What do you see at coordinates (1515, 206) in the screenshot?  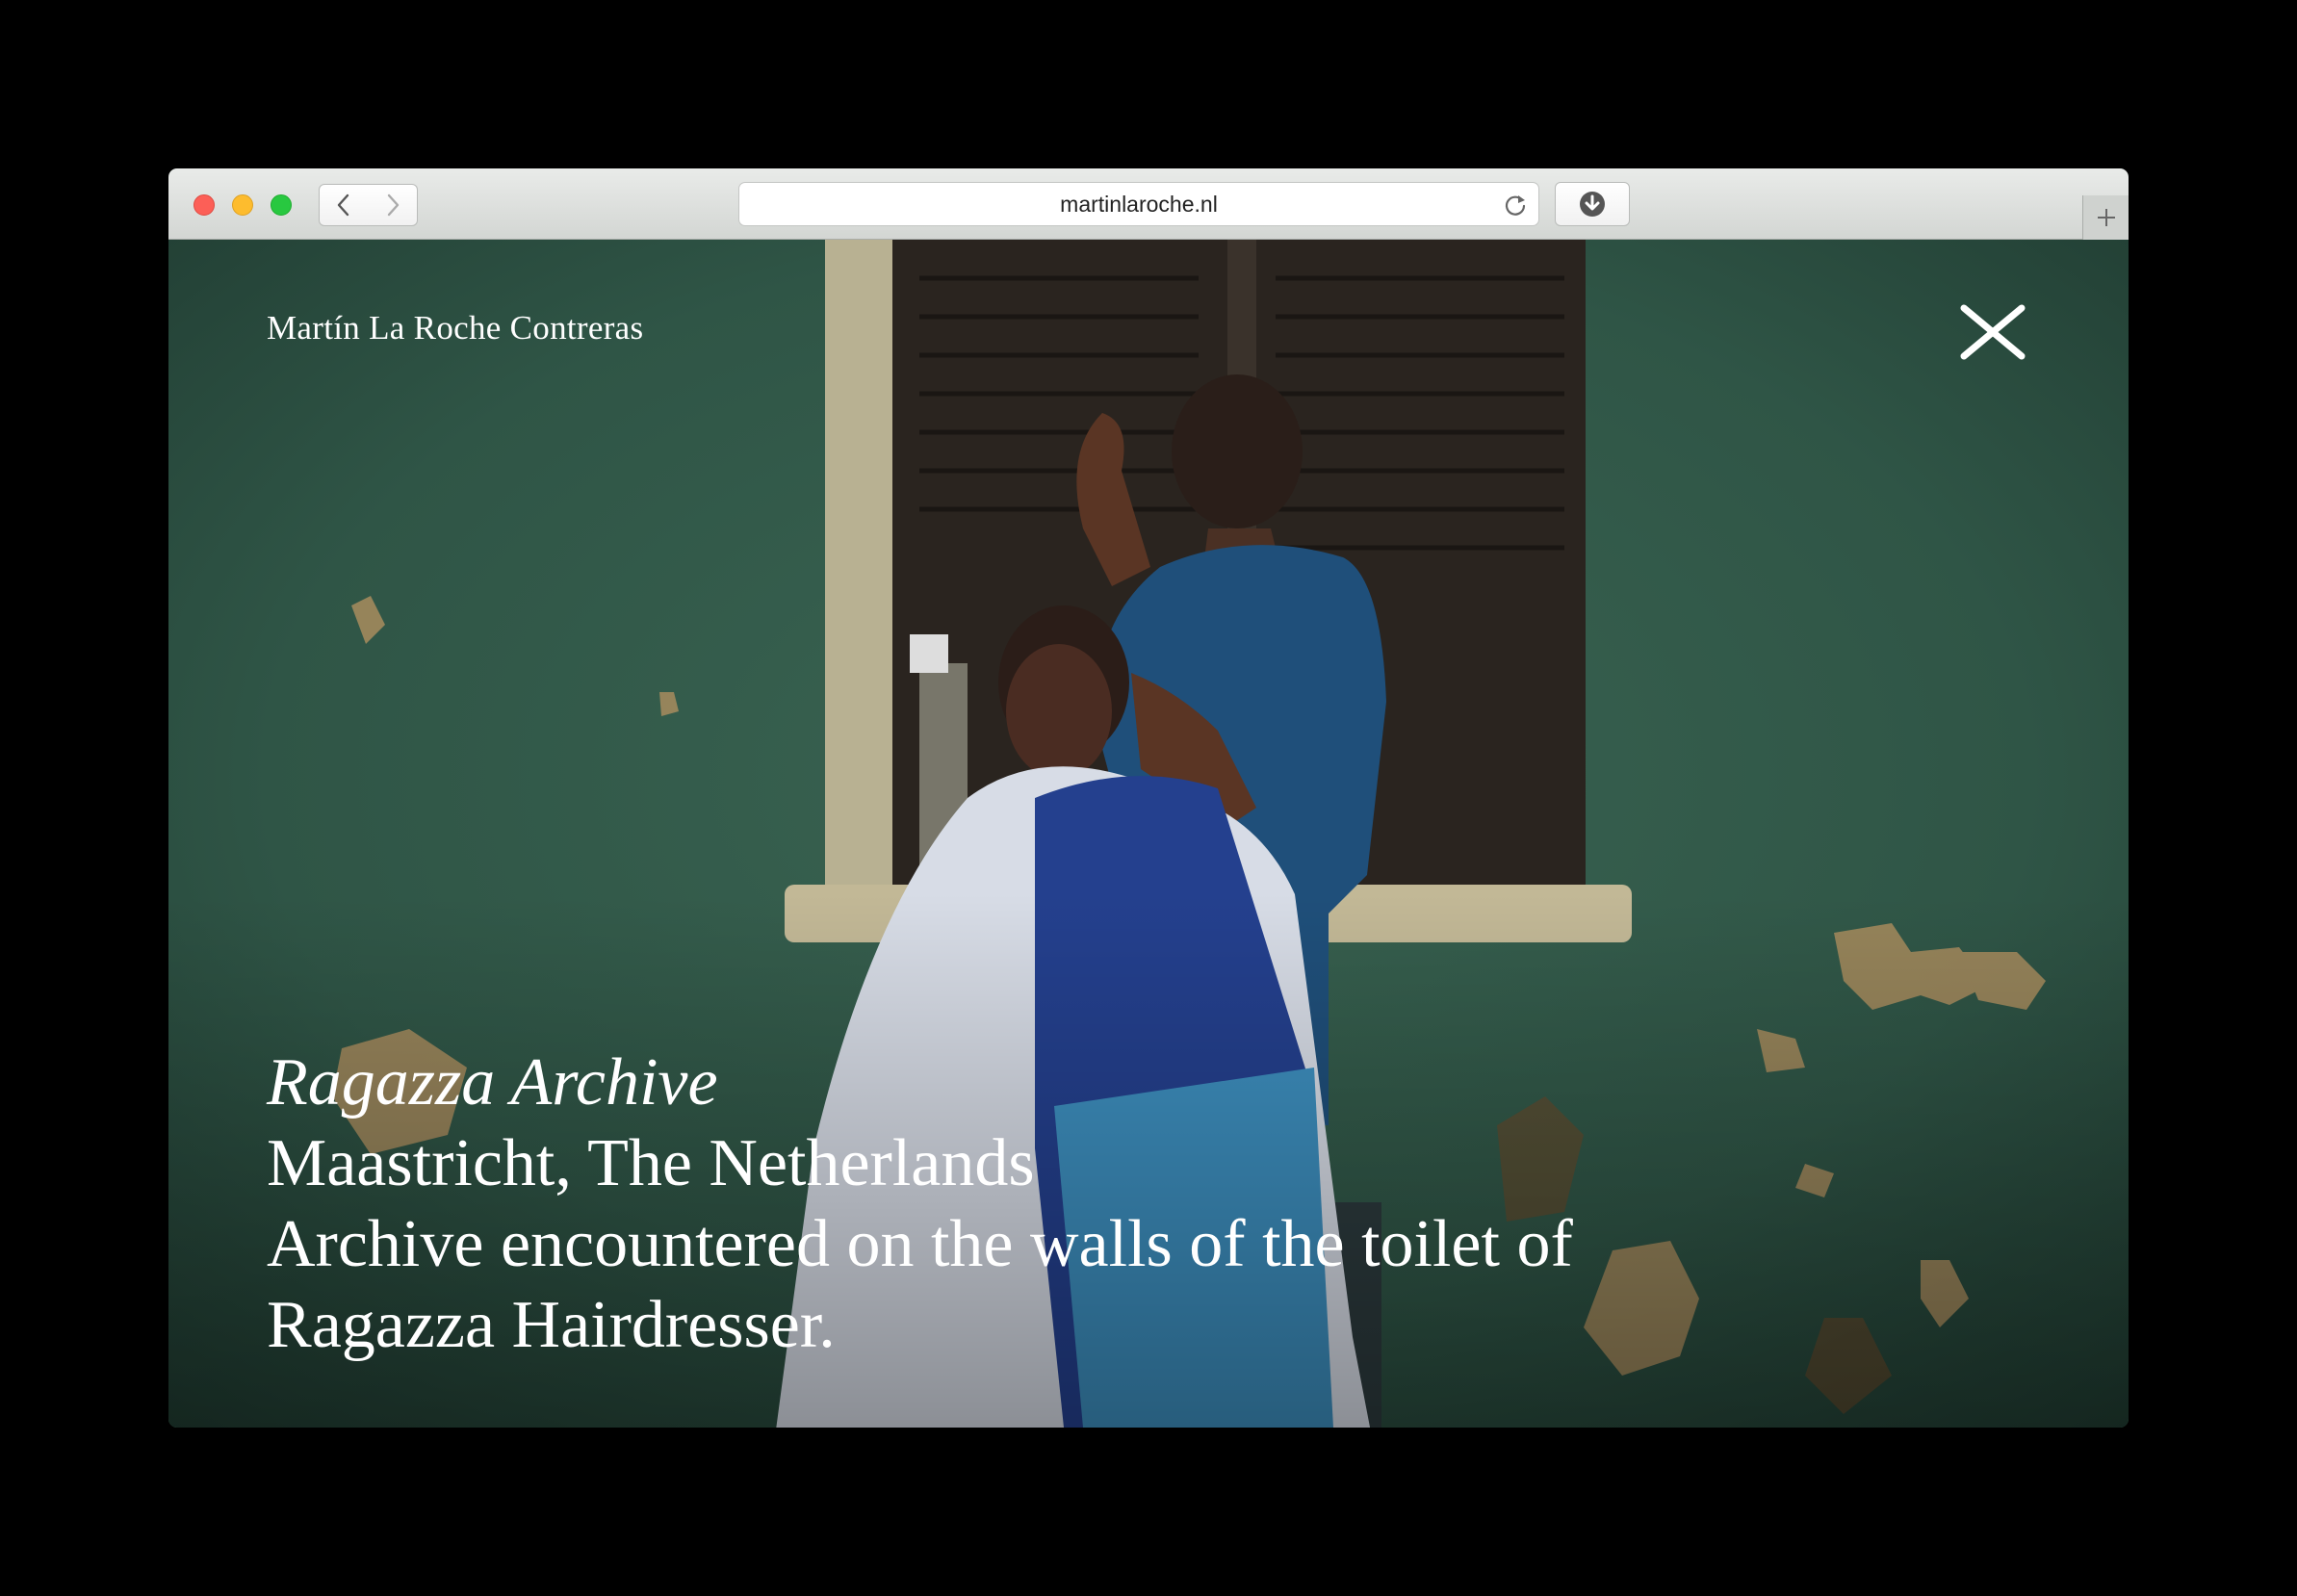 I see `reload-icon` at bounding box center [1515, 206].